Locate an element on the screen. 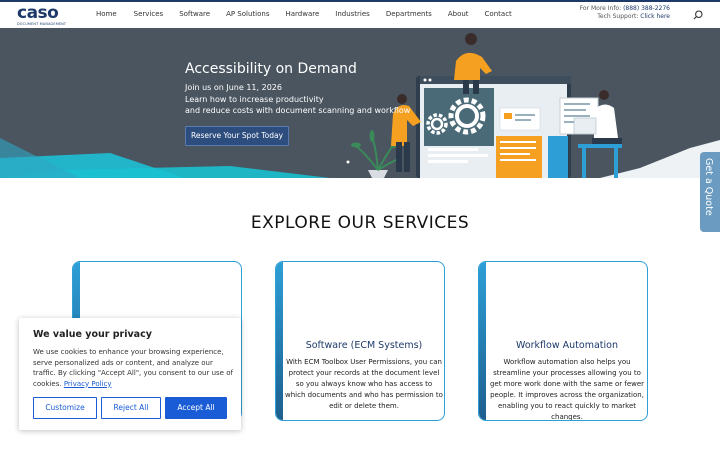 The width and height of the screenshot is (720, 450). search-icon is located at coordinates (698, 15).